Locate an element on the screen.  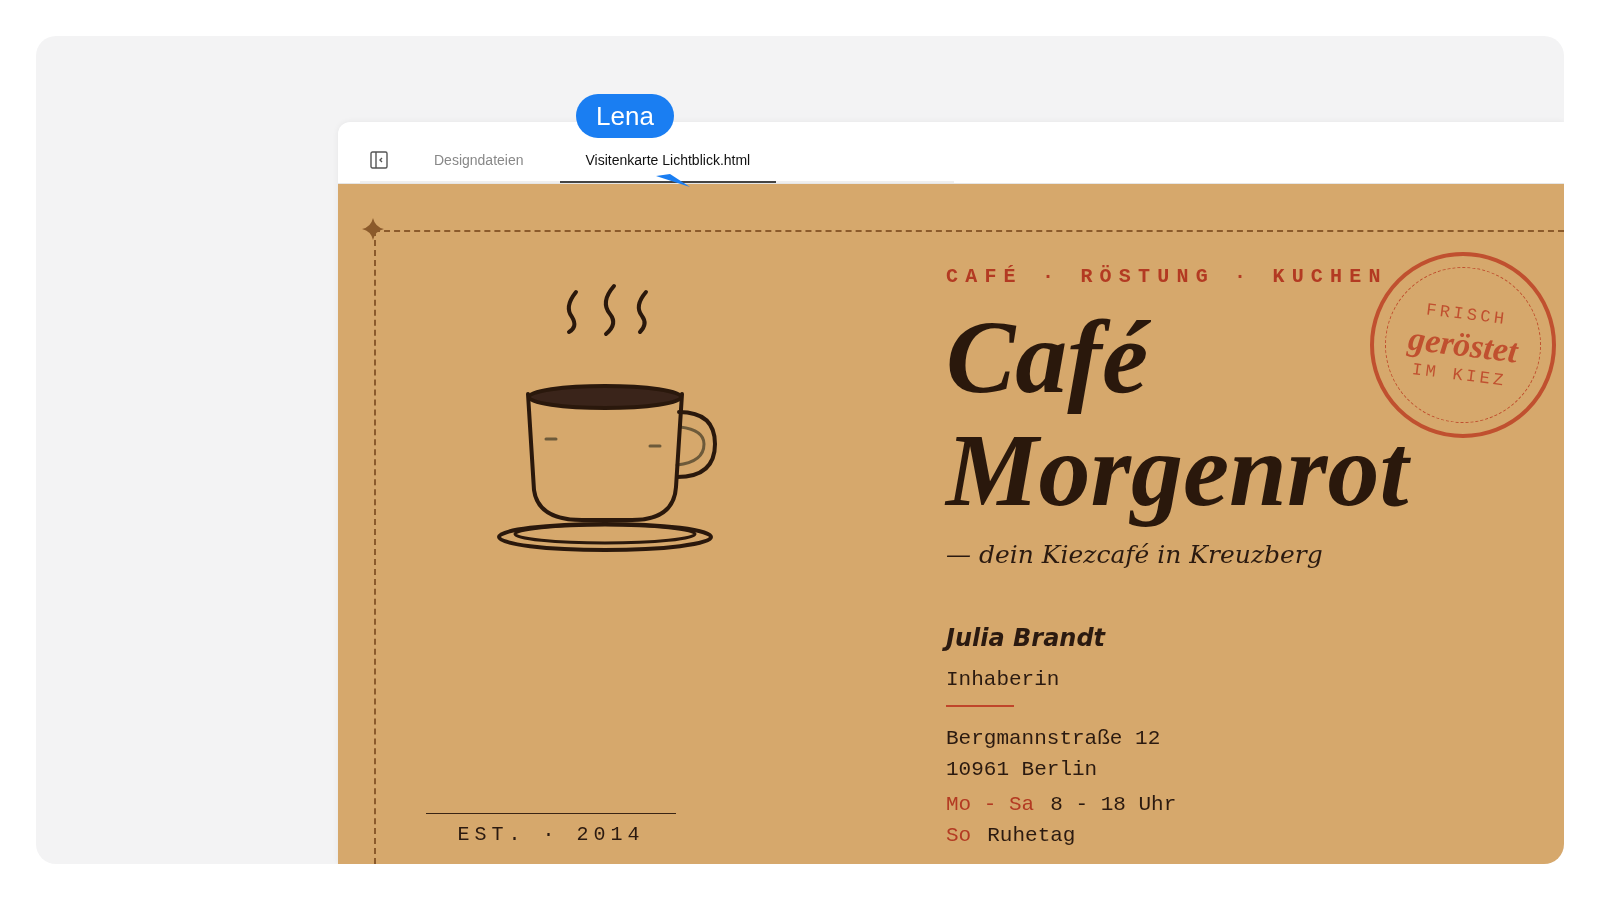
sidebar-toggle-icon is located at coordinates (379, 160).